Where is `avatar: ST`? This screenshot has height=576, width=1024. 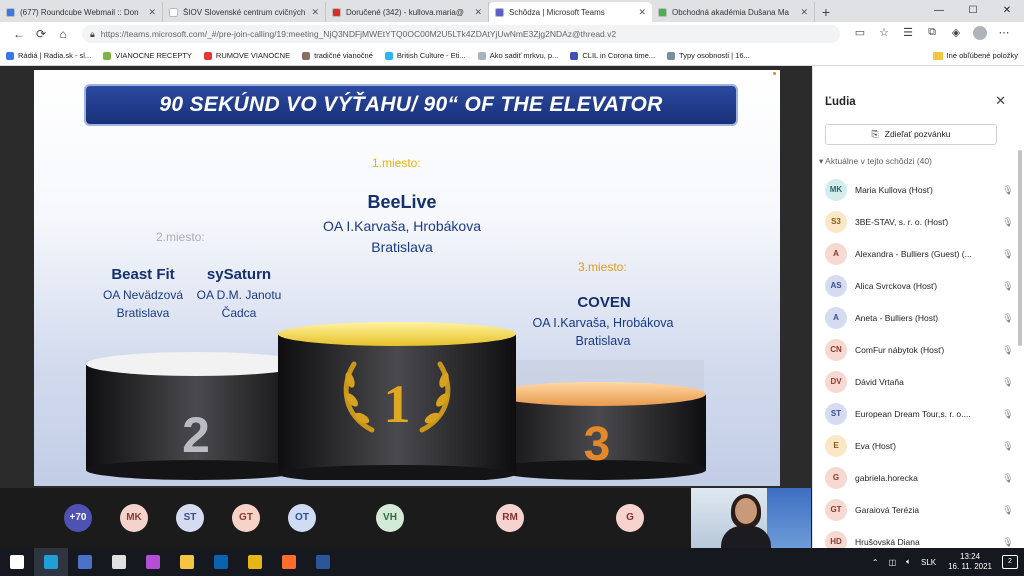 avatar: ST is located at coordinates (836, 414).